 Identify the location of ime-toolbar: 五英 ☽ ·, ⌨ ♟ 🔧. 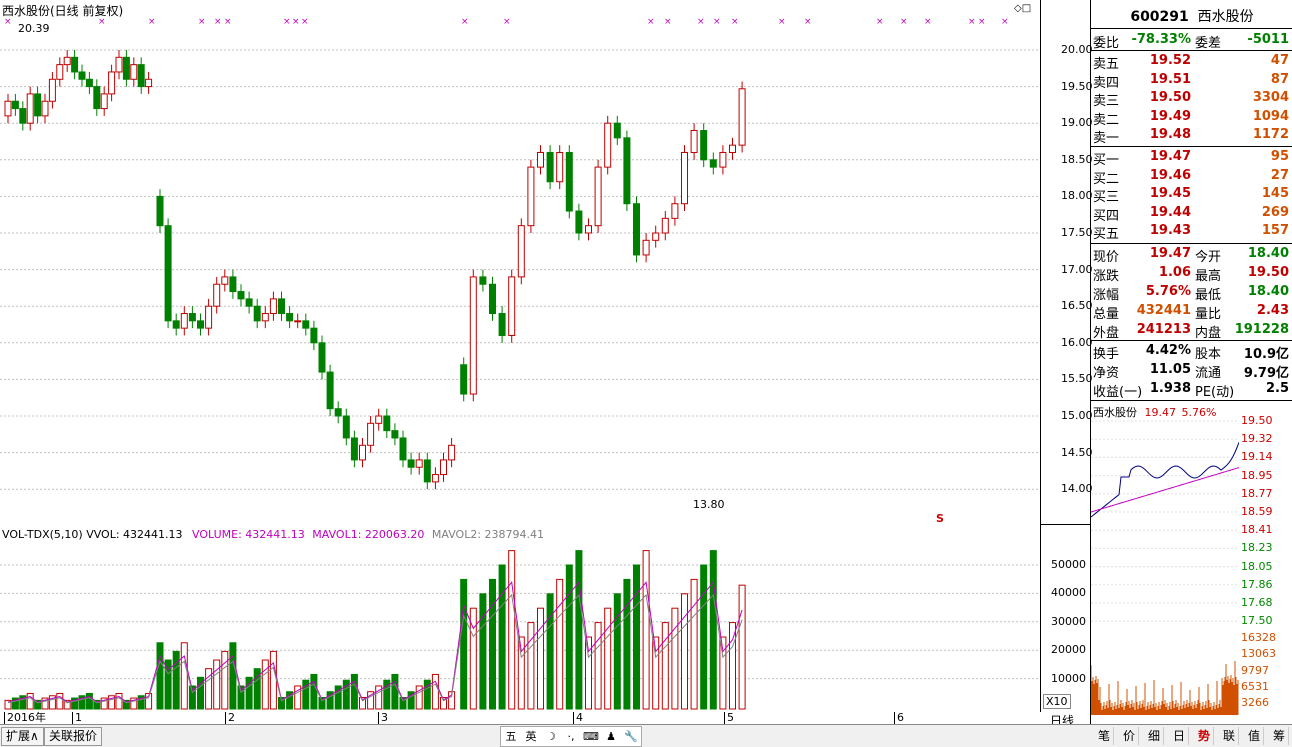
(571, 736).